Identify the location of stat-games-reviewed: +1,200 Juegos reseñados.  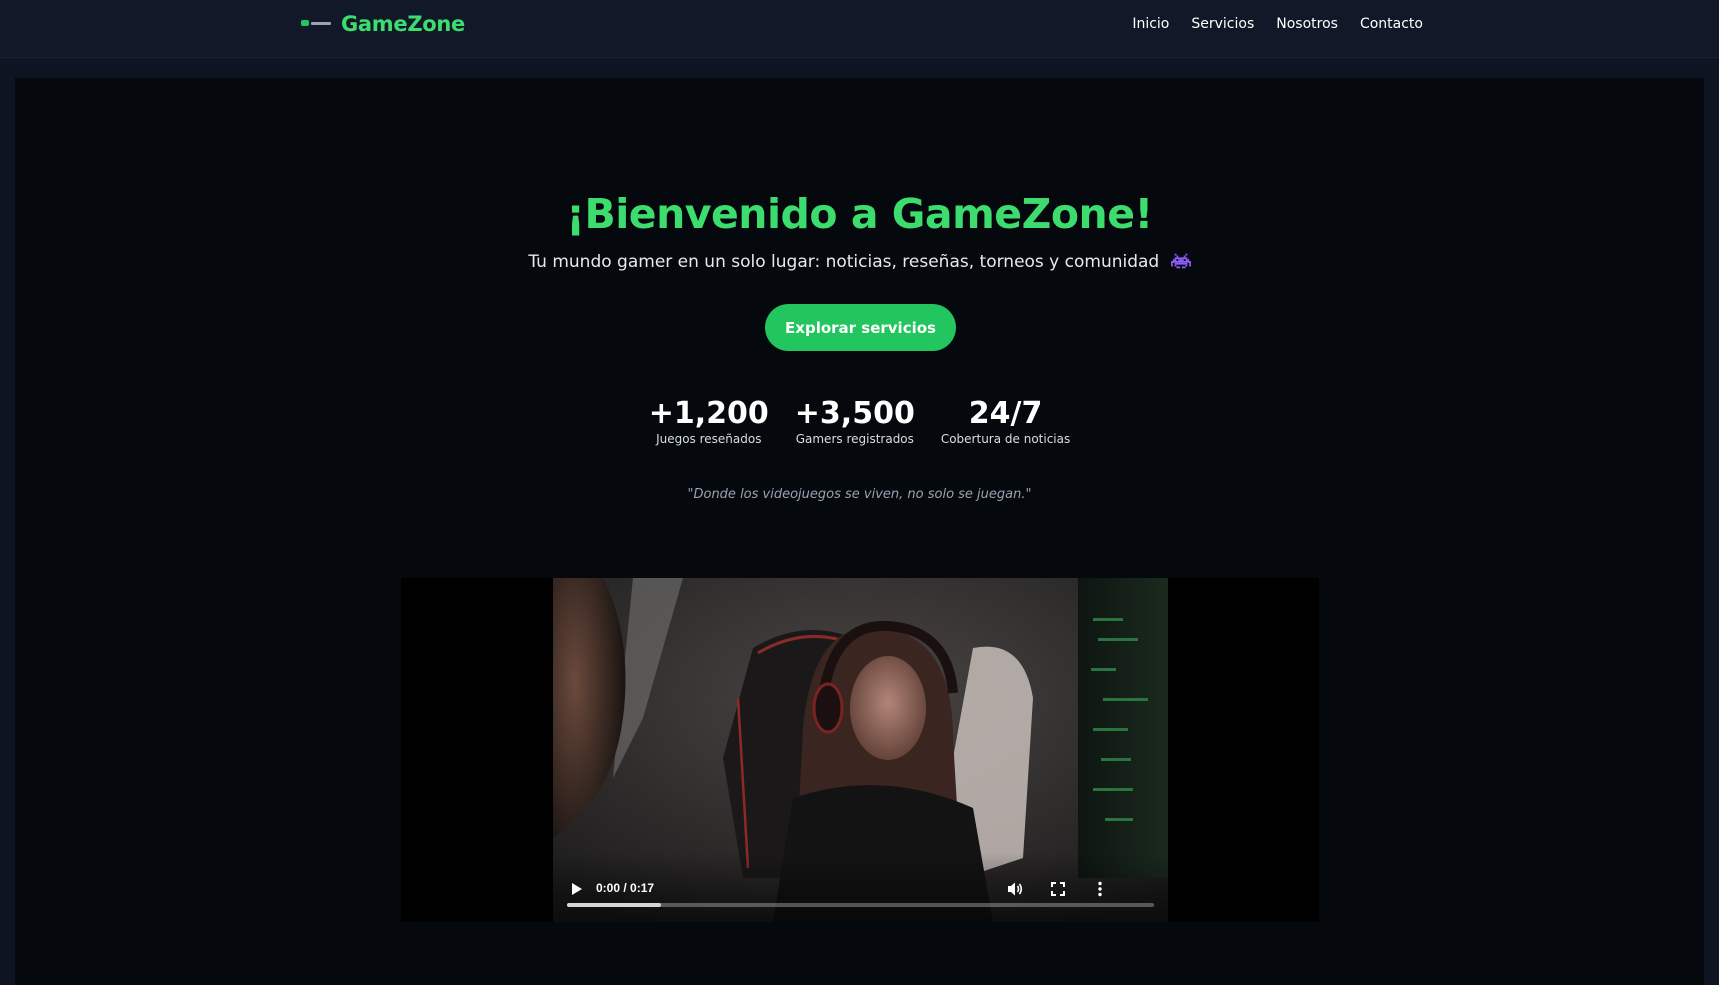
(709, 422).